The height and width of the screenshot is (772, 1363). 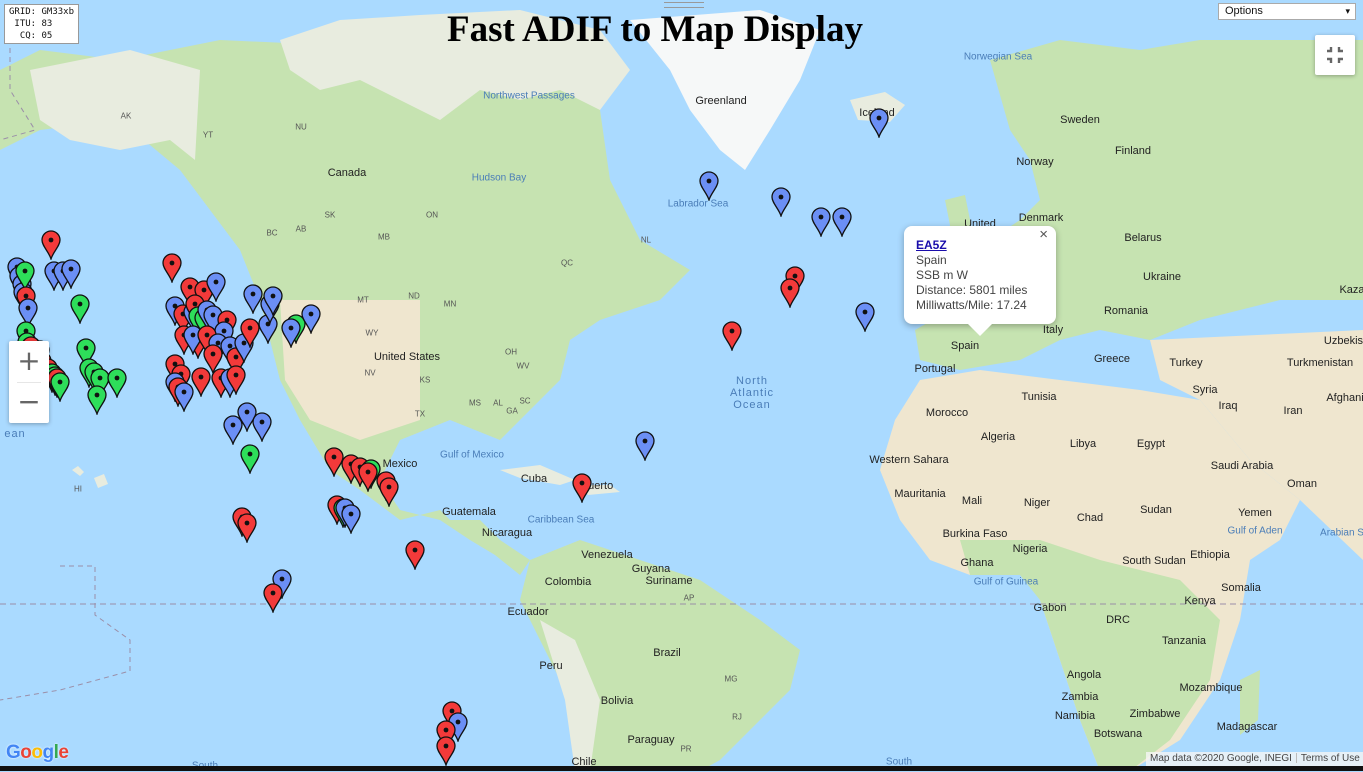 I want to click on google-logo: Google, so click(x=37, y=753).